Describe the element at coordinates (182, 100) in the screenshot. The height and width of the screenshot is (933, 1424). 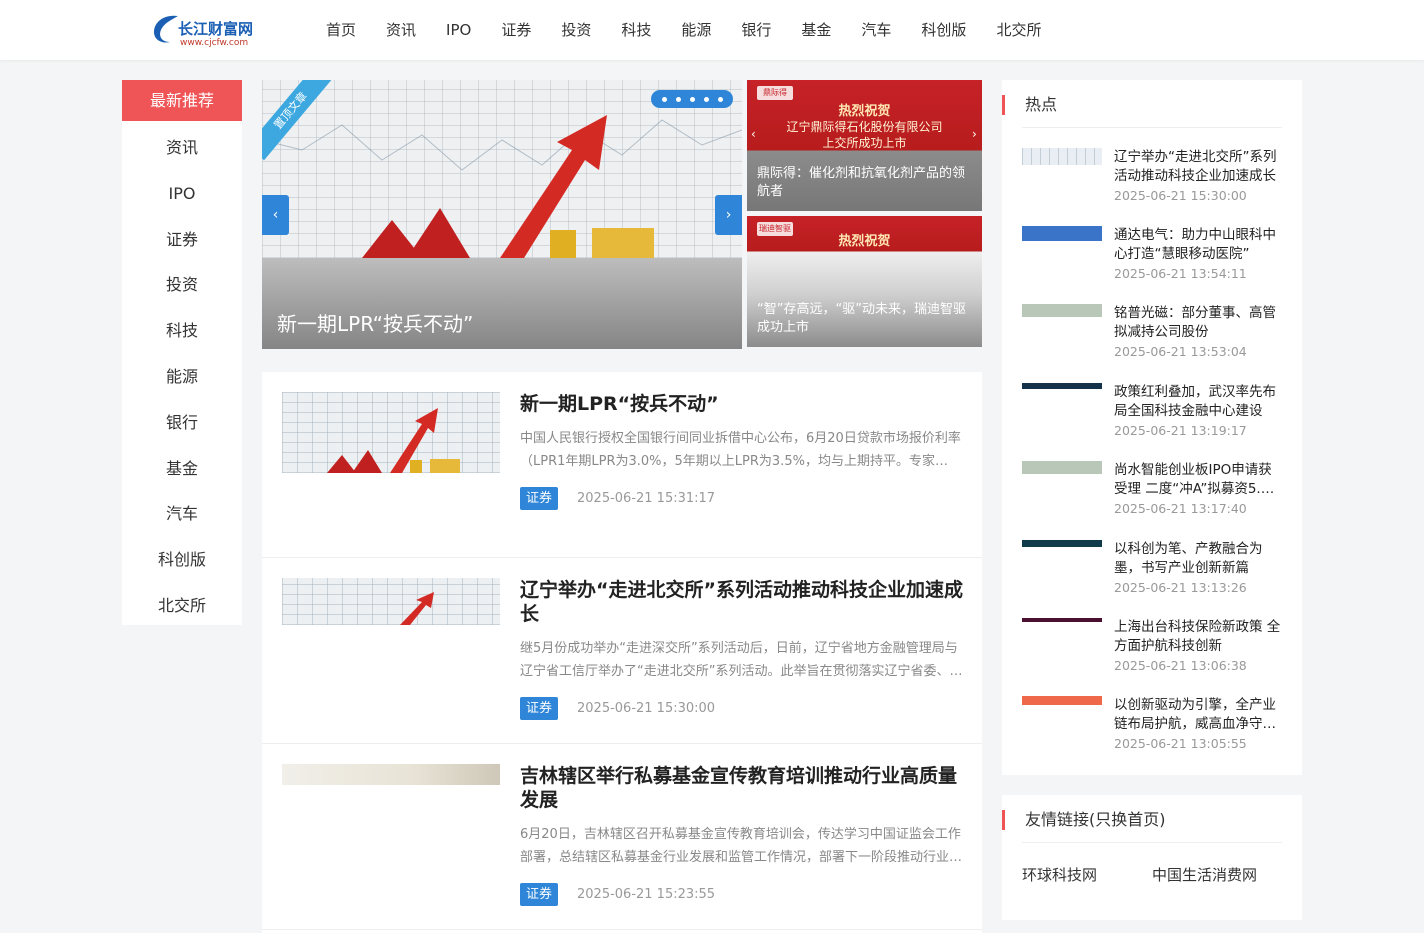
I see `sidebar-item-latest: 最新推荐` at that location.